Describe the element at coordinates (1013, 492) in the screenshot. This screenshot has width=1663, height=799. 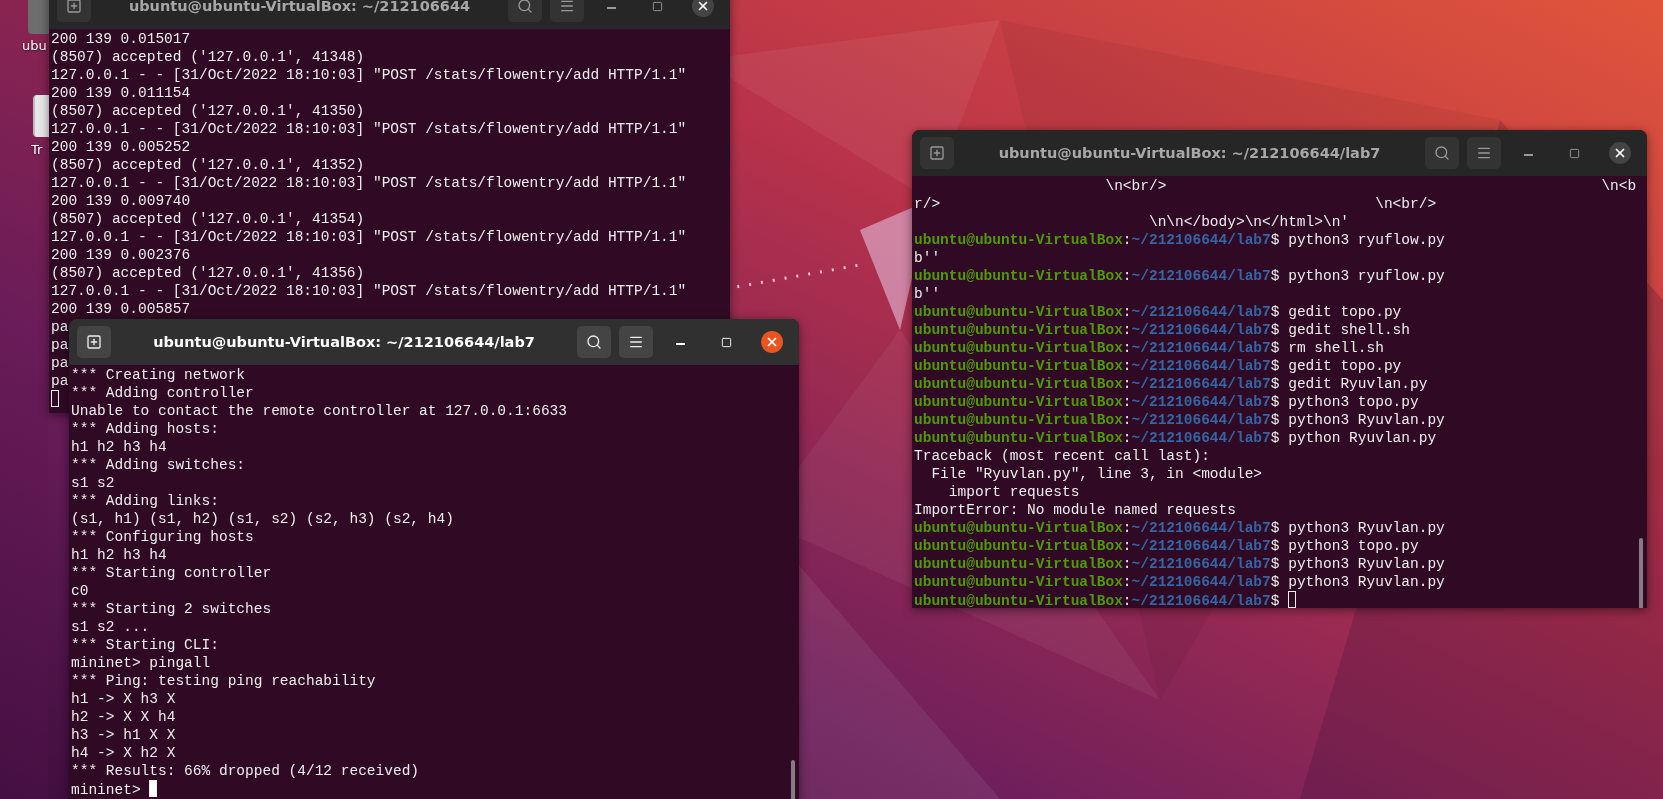
I see `terminal-line: import requests` at that location.